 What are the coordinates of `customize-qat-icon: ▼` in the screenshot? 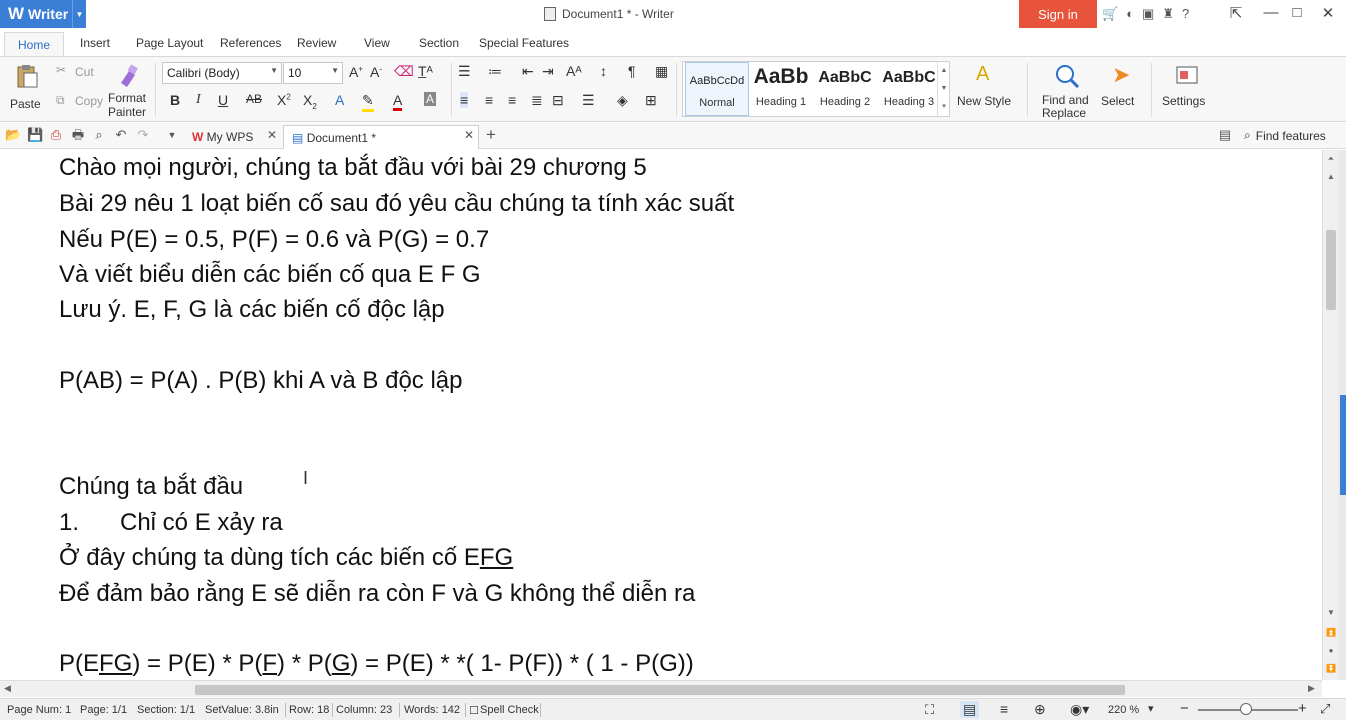 It's located at (172, 135).